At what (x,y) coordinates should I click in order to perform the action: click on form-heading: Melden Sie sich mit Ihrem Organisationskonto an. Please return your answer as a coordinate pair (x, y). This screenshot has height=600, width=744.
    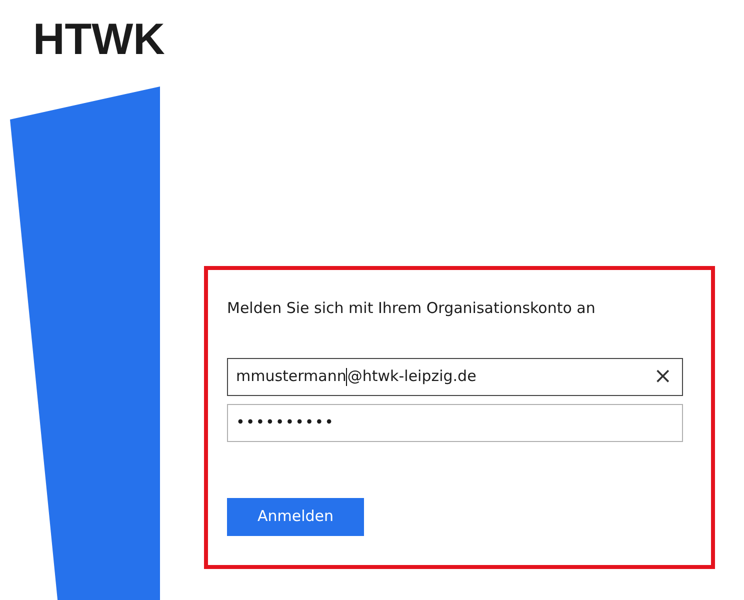
    Looking at the image, I should click on (411, 308).